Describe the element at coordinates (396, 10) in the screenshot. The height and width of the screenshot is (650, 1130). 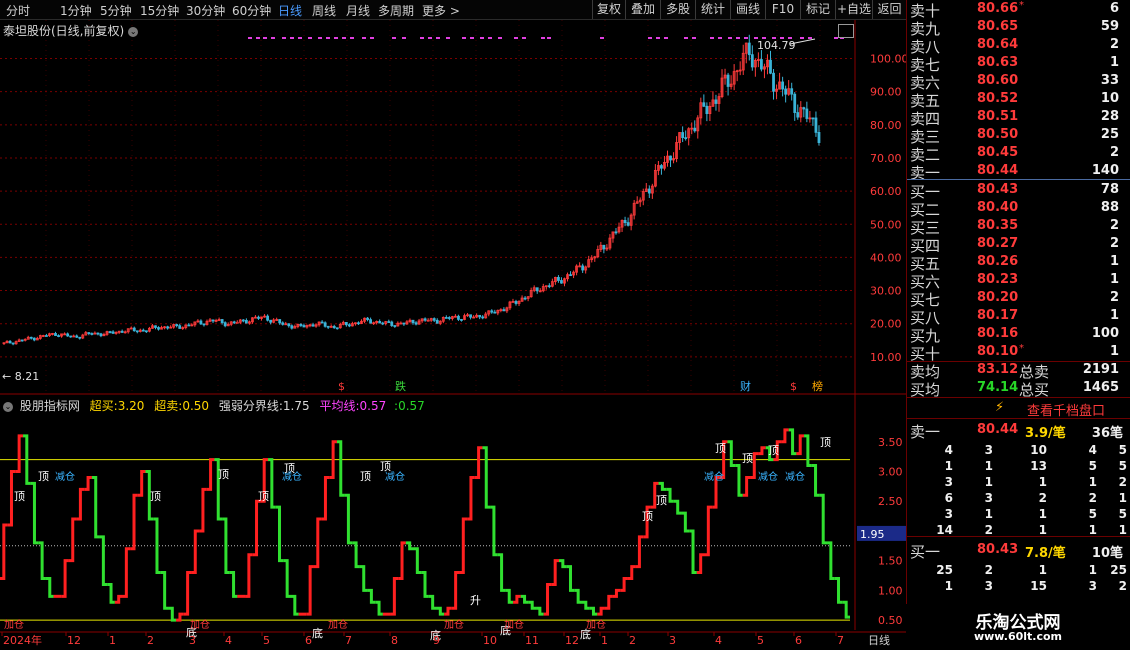
I see `period-tab-multi: 多周期` at that location.